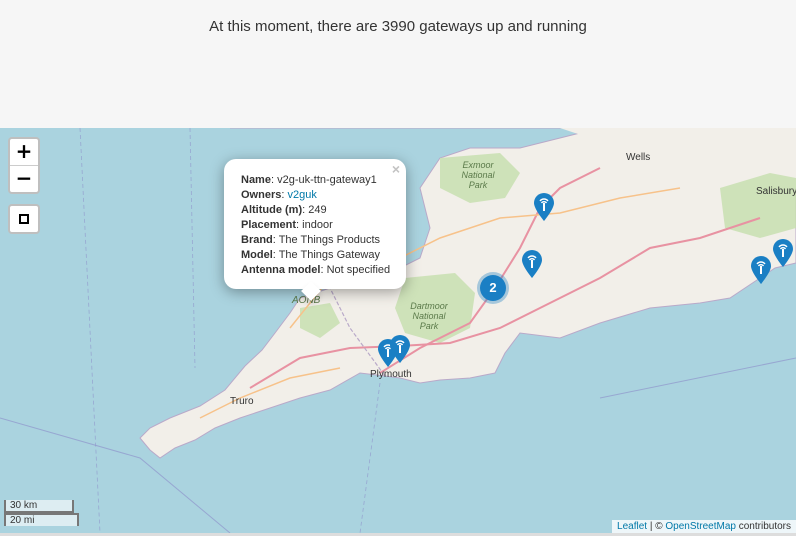 The width and height of the screenshot is (796, 536). I want to click on field-label: Model, so click(257, 255).